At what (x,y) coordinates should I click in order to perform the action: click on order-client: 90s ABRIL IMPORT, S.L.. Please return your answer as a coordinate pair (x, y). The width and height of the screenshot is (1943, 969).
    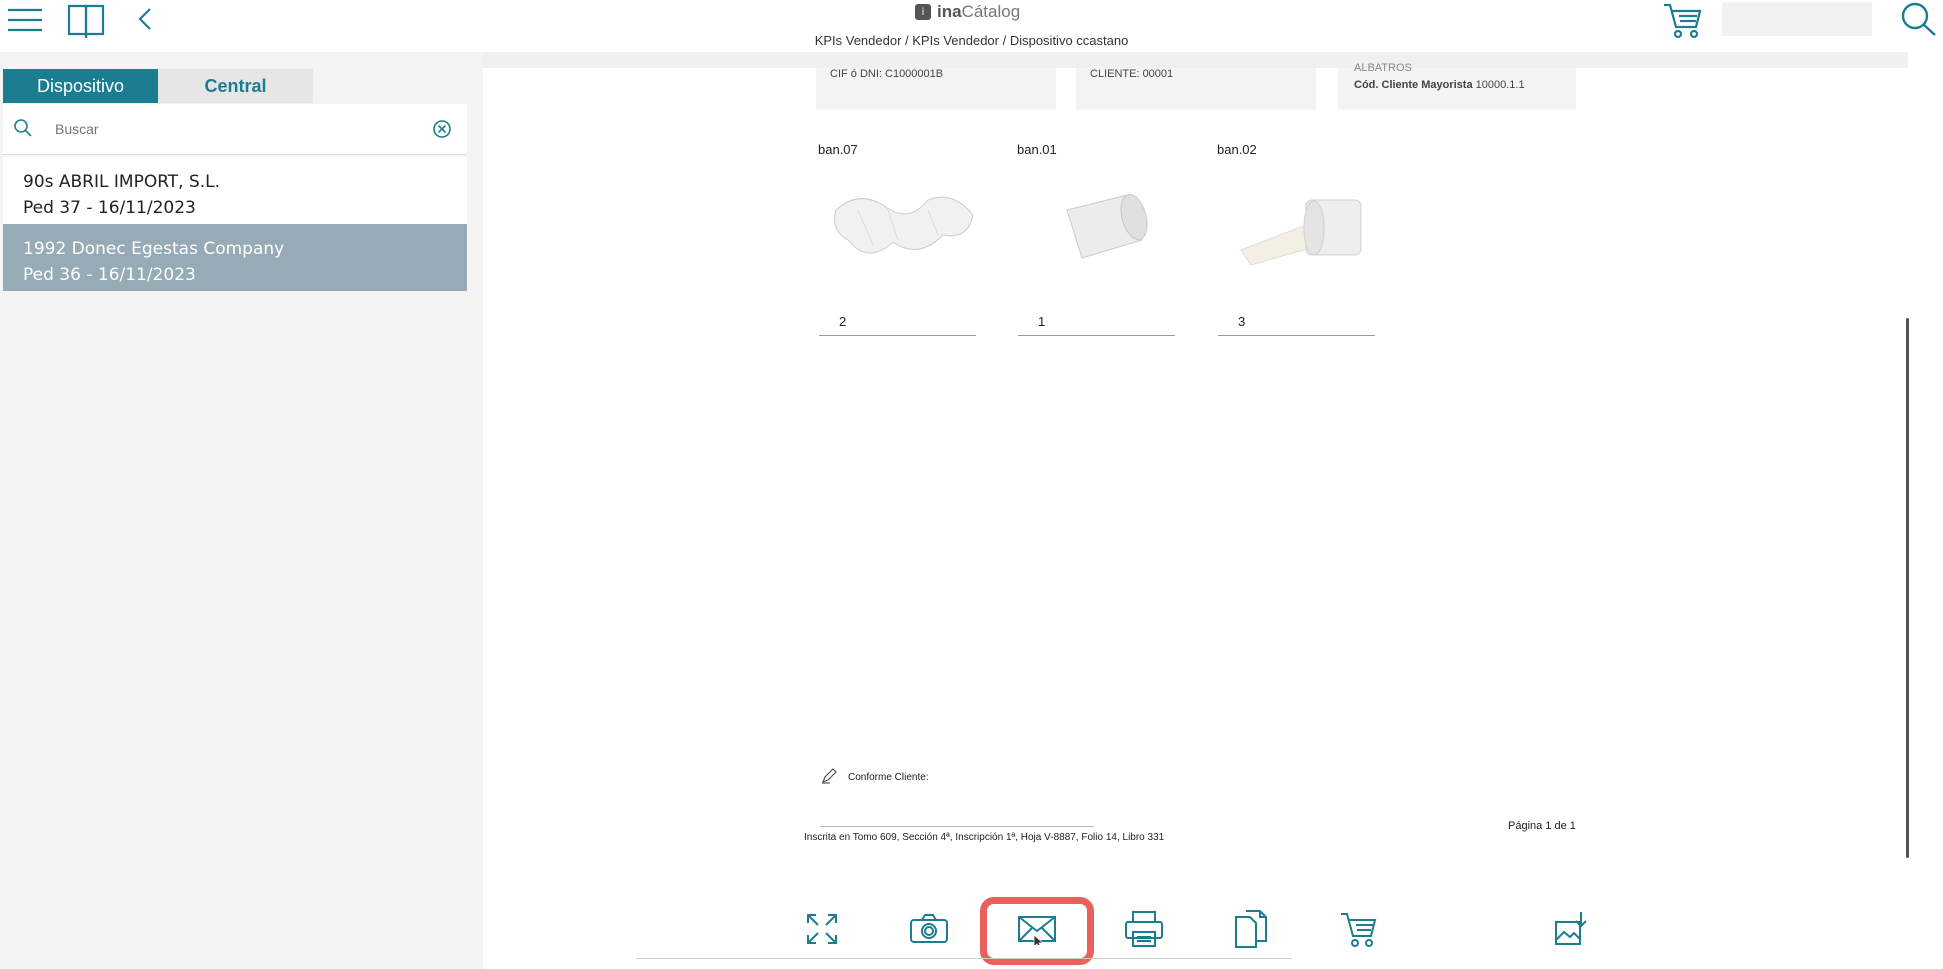
    Looking at the image, I should click on (122, 182).